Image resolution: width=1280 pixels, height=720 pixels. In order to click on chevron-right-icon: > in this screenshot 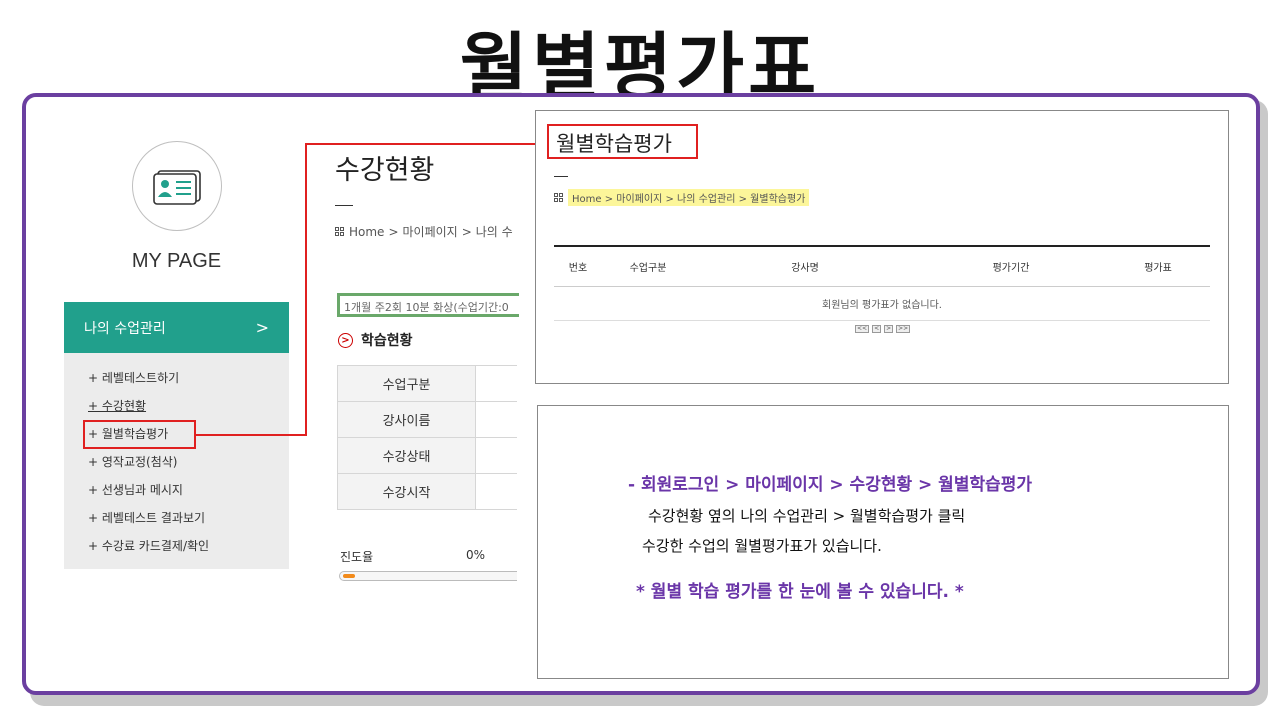, I will do `click(262, 327)`.